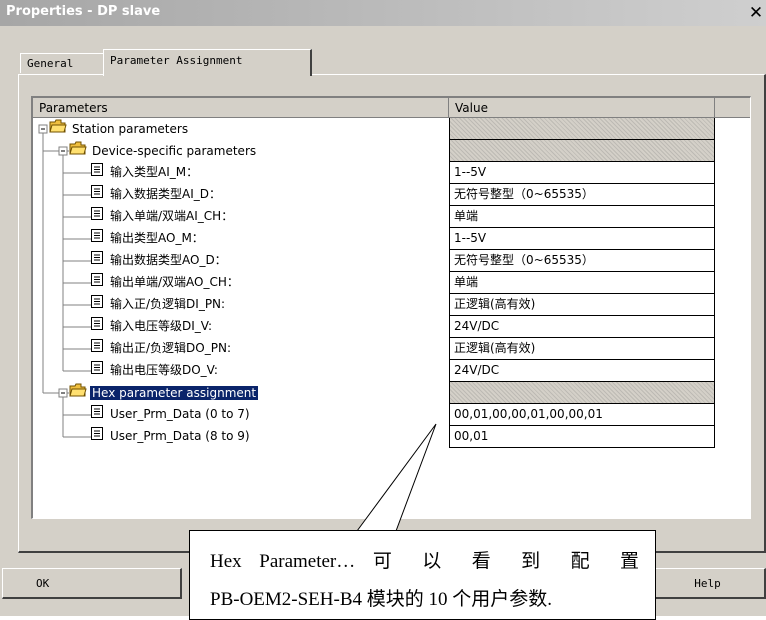  What do you see at coordinates (168, 260) in the screenshot?
I see `tree-label: 输出数据类型AO_D：` at bounding box center [168, 260].